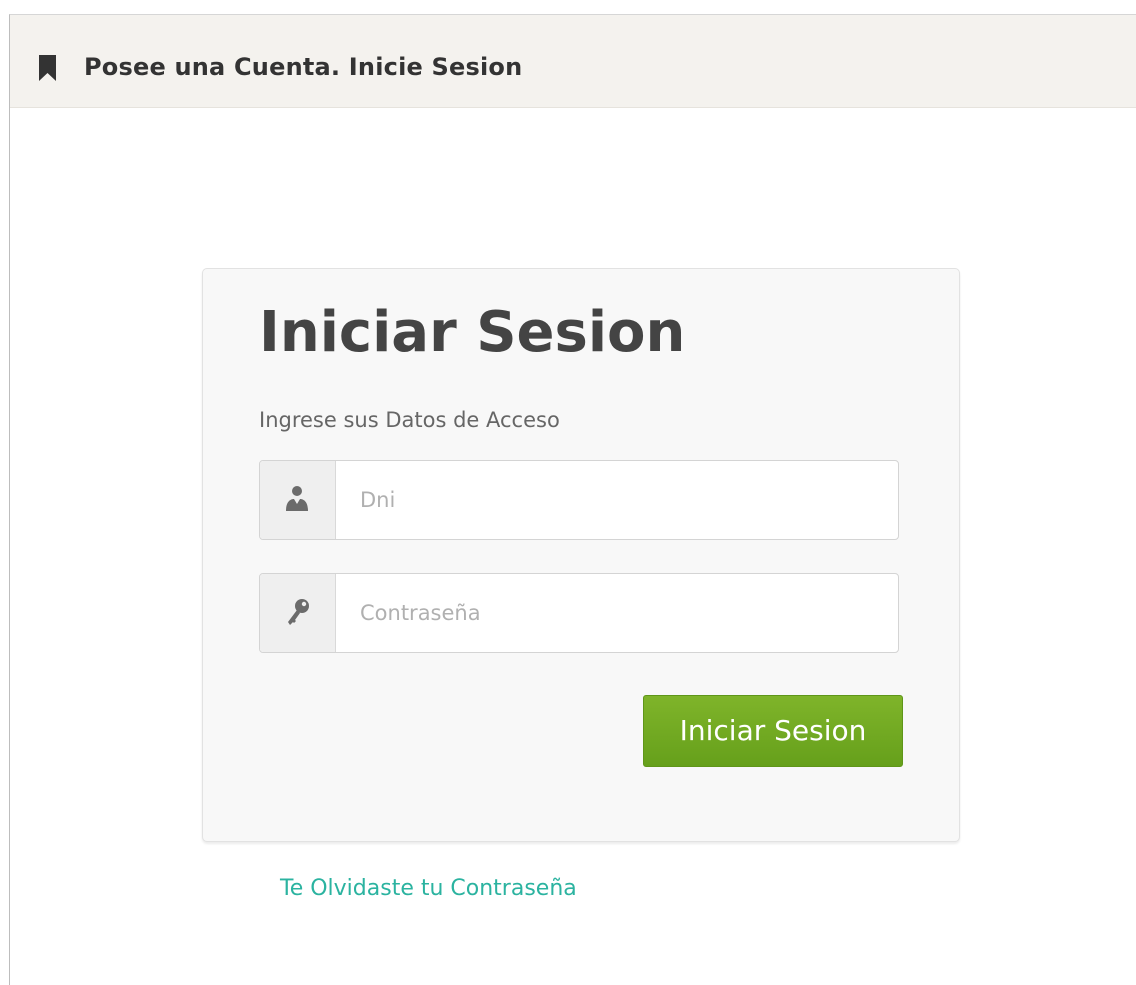 The image size is (1136, 985). Describe the element at coordinates (617, 500) in the screenshot. I see `dni-input` at that location.